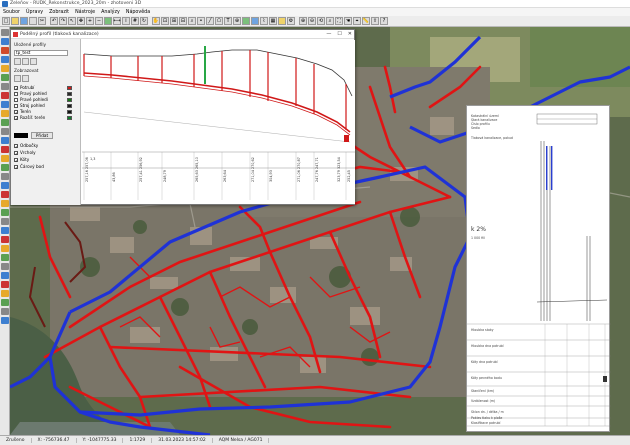  What do you see at coordinates (45, 118) in the screenshot?
I see `layer-row: ✓ Rozšíř. terén` at bounding box center [45, 118].